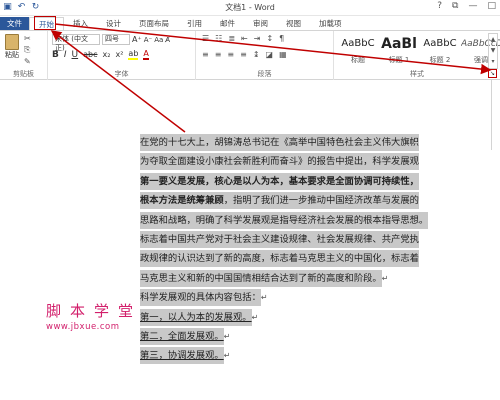  I want to click on tab-design: 设计, so click(113, 23).